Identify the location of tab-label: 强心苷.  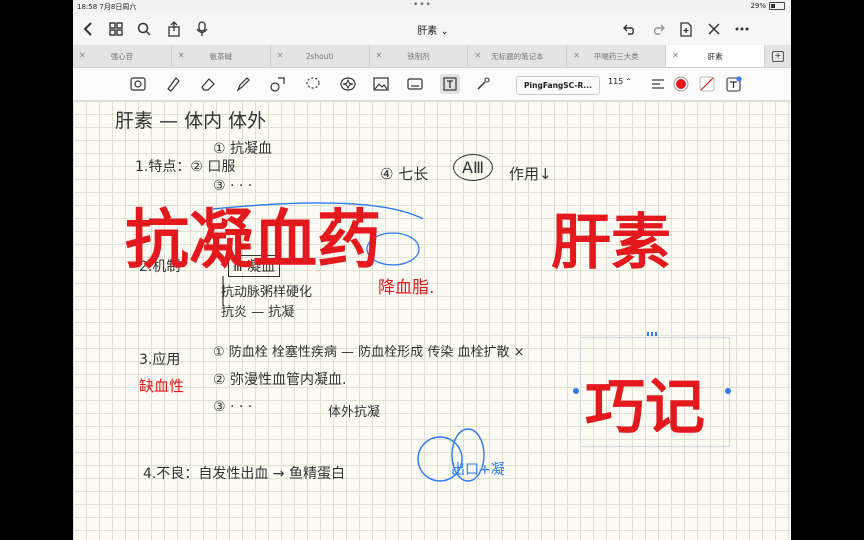
(122, 56).